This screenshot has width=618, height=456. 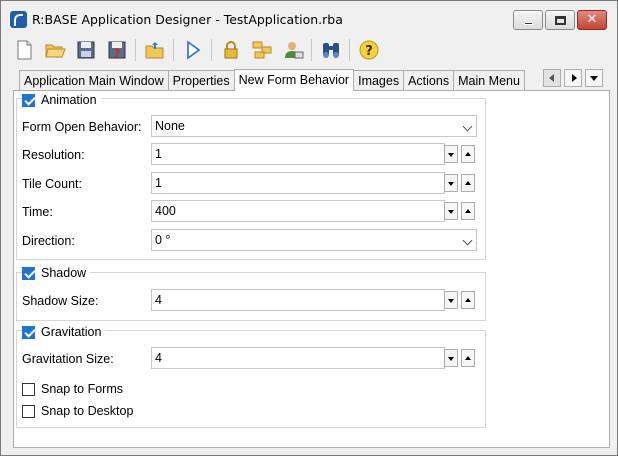 What do you see at coordinates (298, 211) in the screenshot?
I see `time-input: 400` at bounding box center [298, 211].